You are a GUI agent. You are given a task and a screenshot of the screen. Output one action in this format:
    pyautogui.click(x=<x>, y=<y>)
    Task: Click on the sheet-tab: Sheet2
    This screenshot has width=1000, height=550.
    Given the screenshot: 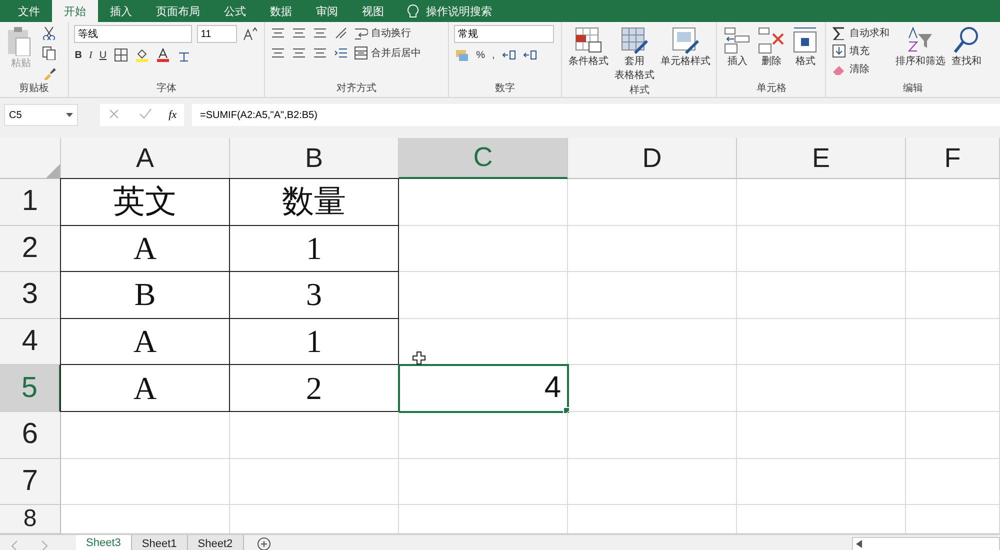 What is the action you would take?
    pyautogui.click(x=216, y=542)
    